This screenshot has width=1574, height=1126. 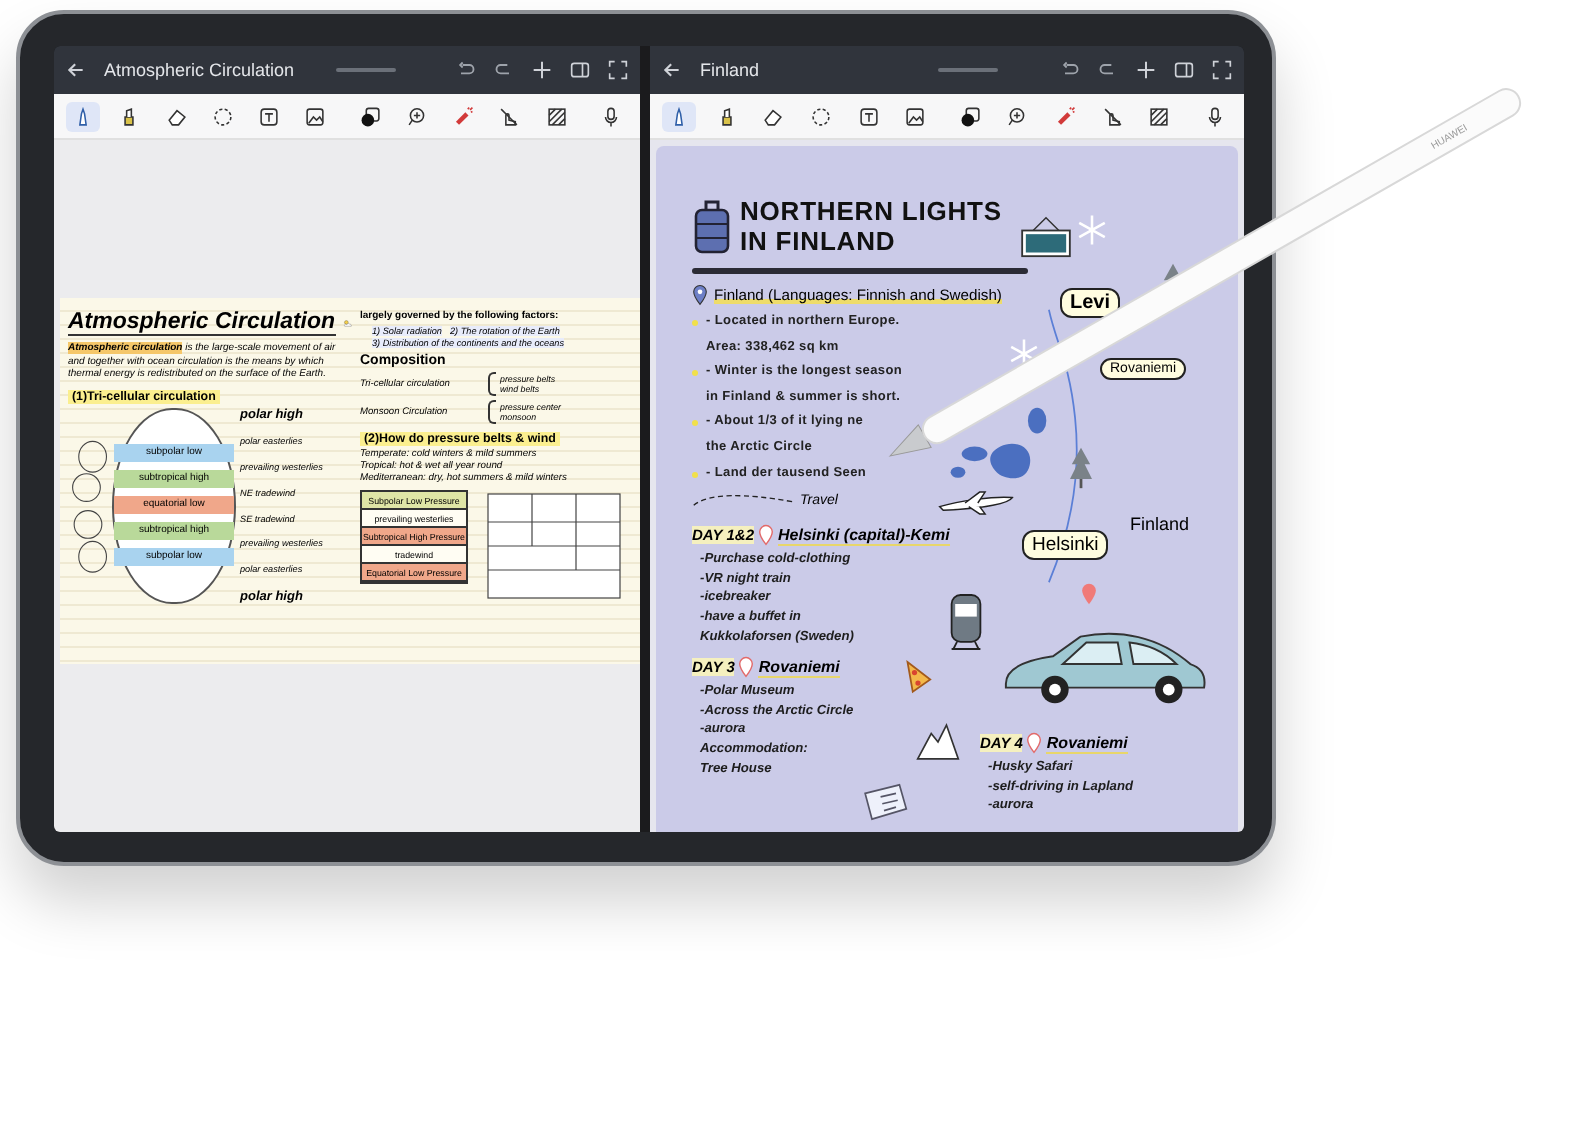 What do you see at coordinates (1092, 230) in the screenshot?
I see `snowflake-icon` at bounding box center [1092, 230].